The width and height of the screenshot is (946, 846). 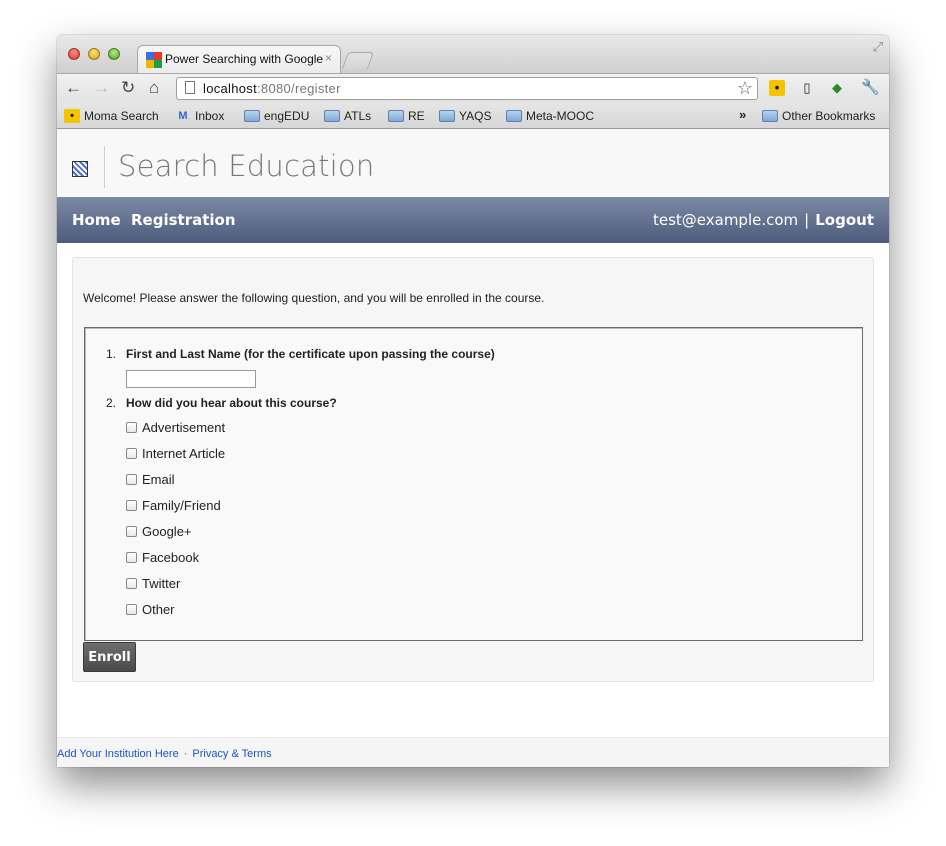 What do you see at coordinates (244, 59) in the screenshot?
I see `tab-title: Power Searching with Google` at bounding box center [244, 59].